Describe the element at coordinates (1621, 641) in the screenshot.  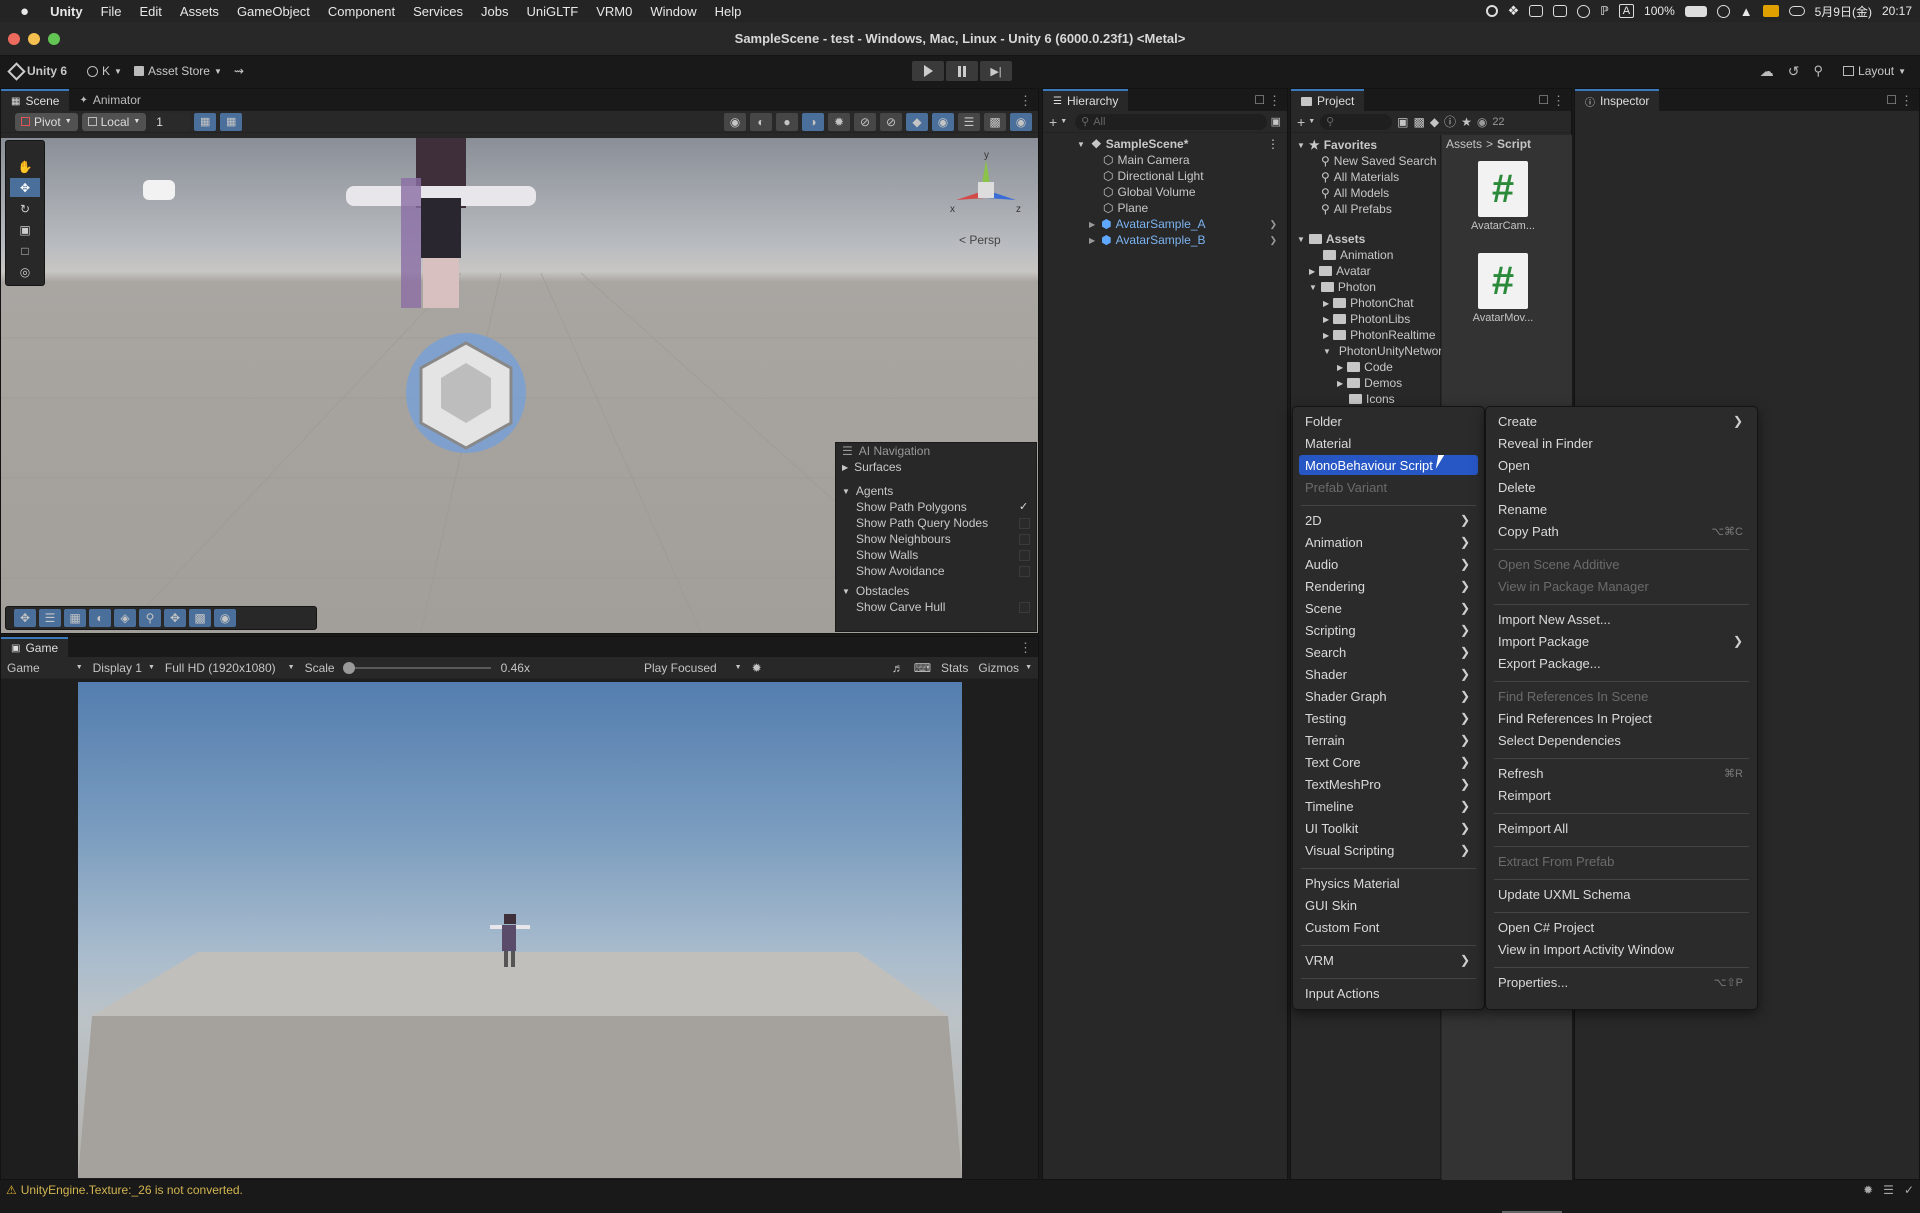
I see `menu-item-import-package: Import Package ❯` at that location.